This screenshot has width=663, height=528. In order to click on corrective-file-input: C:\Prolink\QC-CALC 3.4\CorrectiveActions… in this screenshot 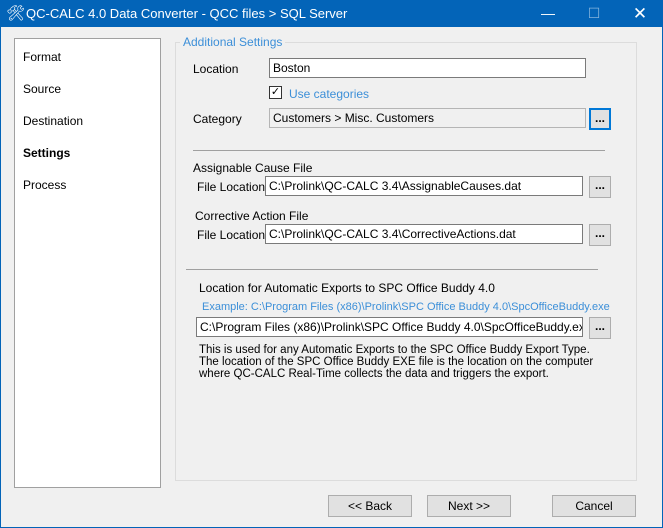, I will do `click(424, 234)`.